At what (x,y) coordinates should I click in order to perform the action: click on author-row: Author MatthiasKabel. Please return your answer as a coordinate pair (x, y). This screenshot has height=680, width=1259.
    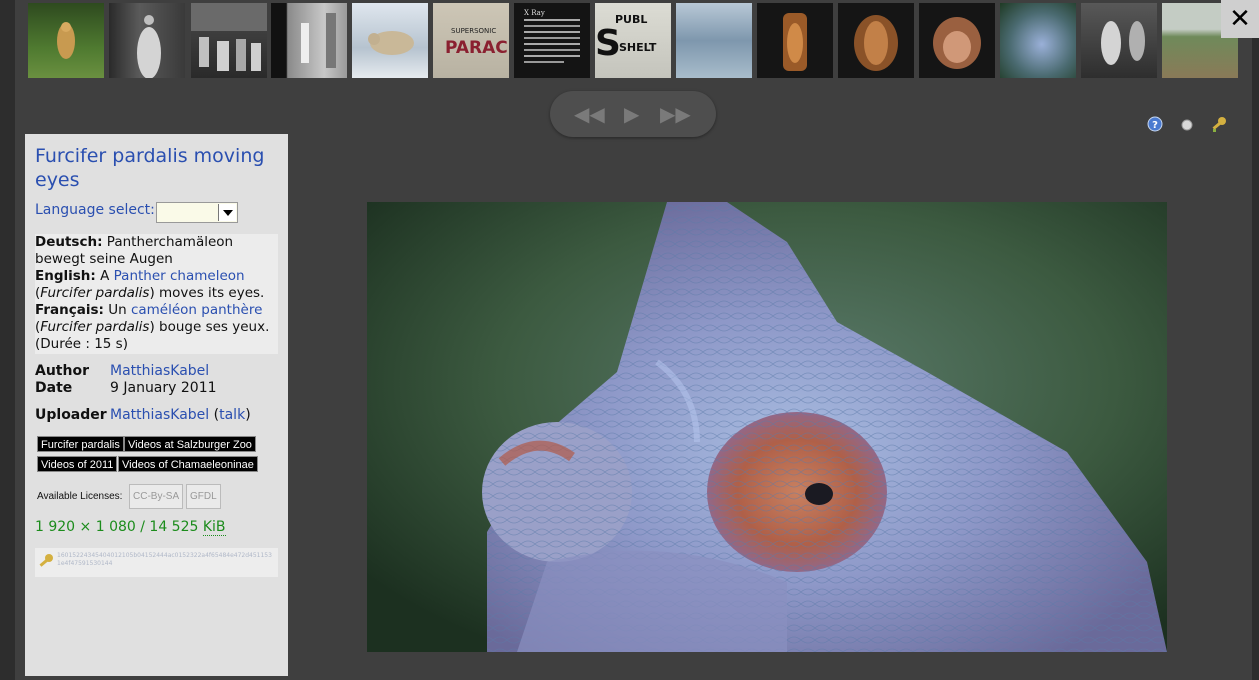
    Looking at the image, I should click on (122, 371).